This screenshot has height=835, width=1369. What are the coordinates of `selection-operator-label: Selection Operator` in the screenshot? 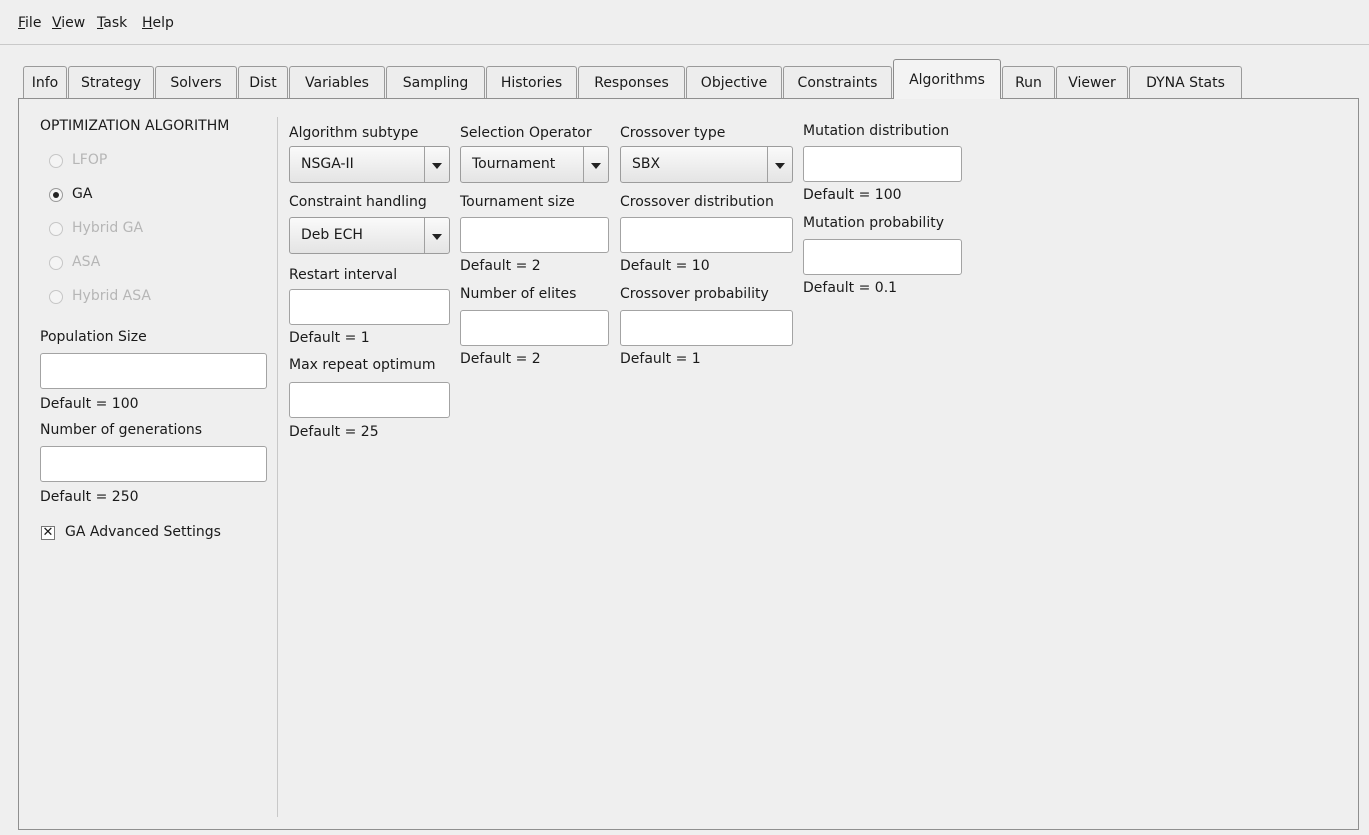 It's located at (526, 133).